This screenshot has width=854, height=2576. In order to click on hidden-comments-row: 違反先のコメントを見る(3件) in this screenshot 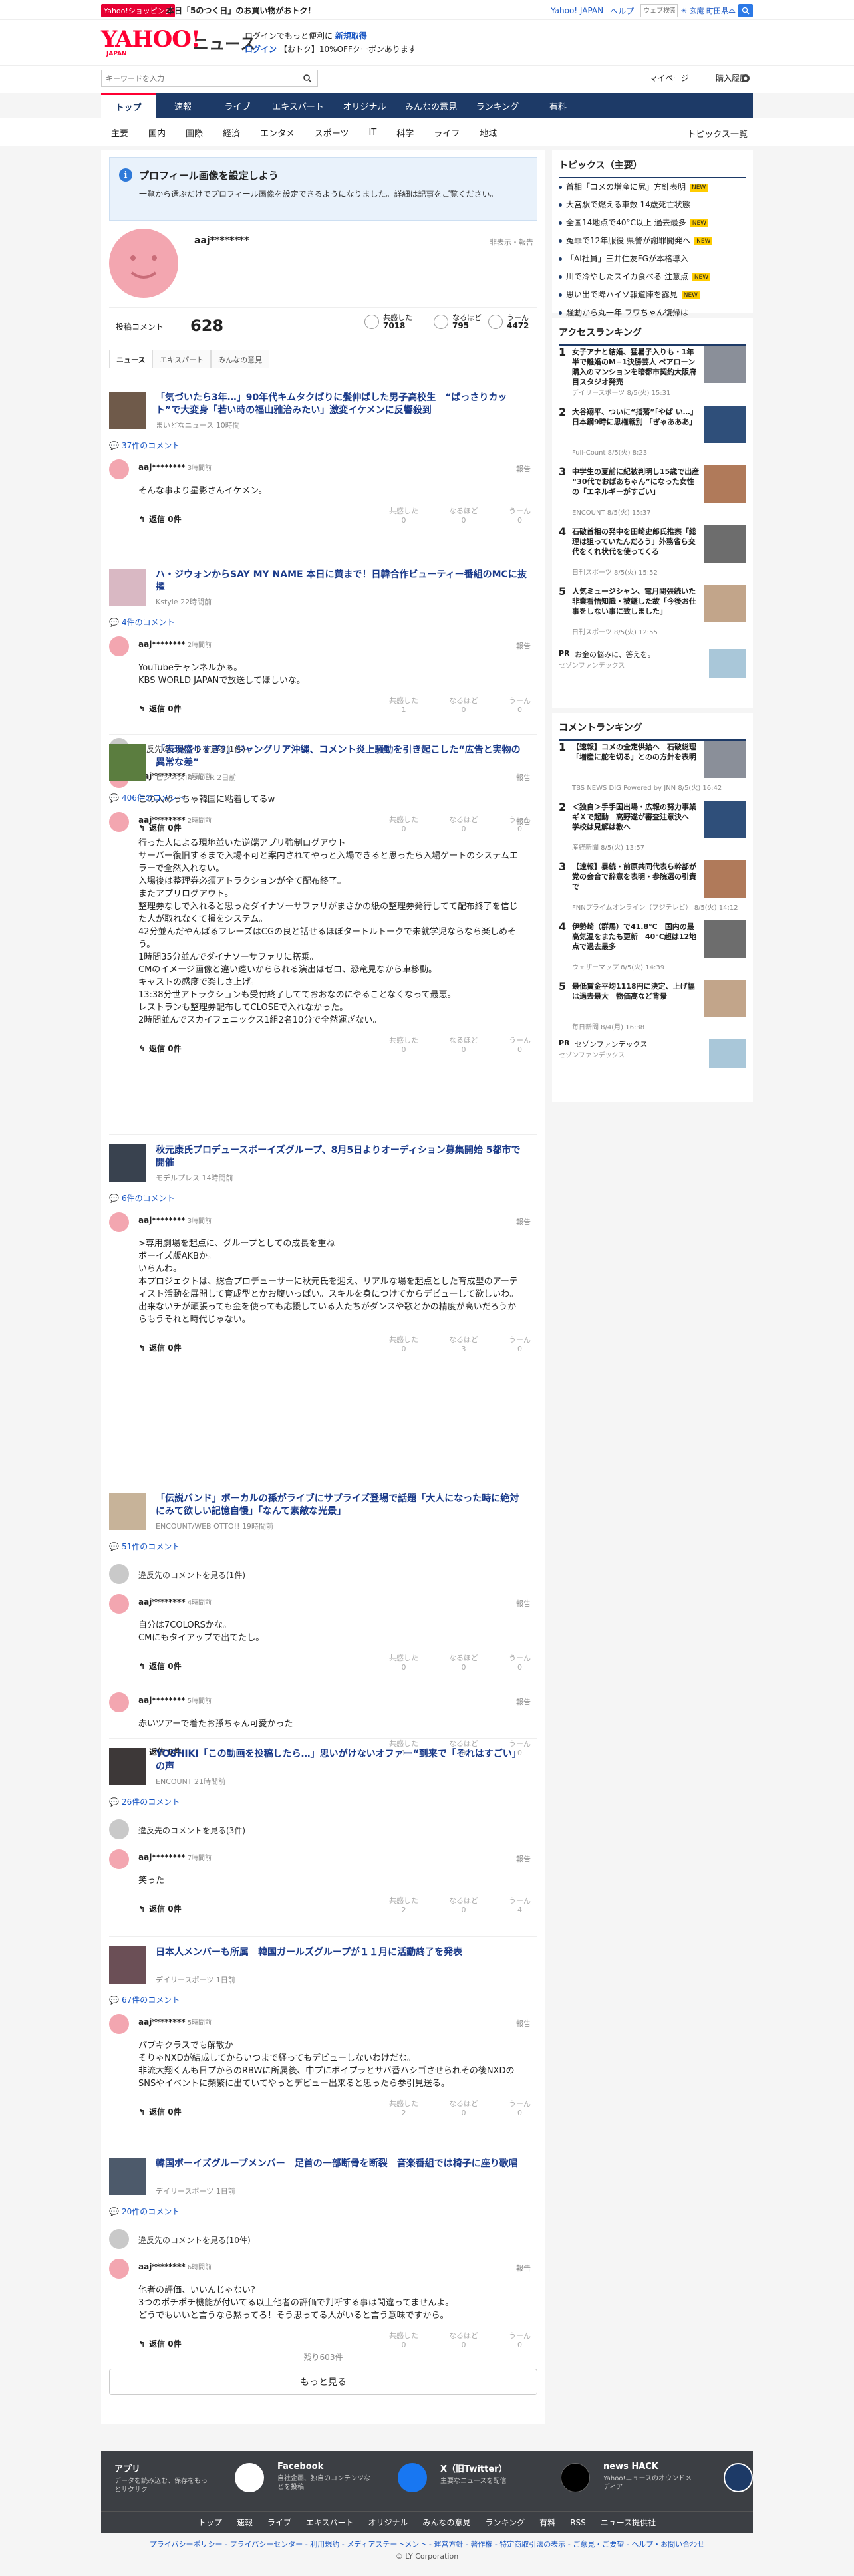, I will do `click(323, 1829)`.